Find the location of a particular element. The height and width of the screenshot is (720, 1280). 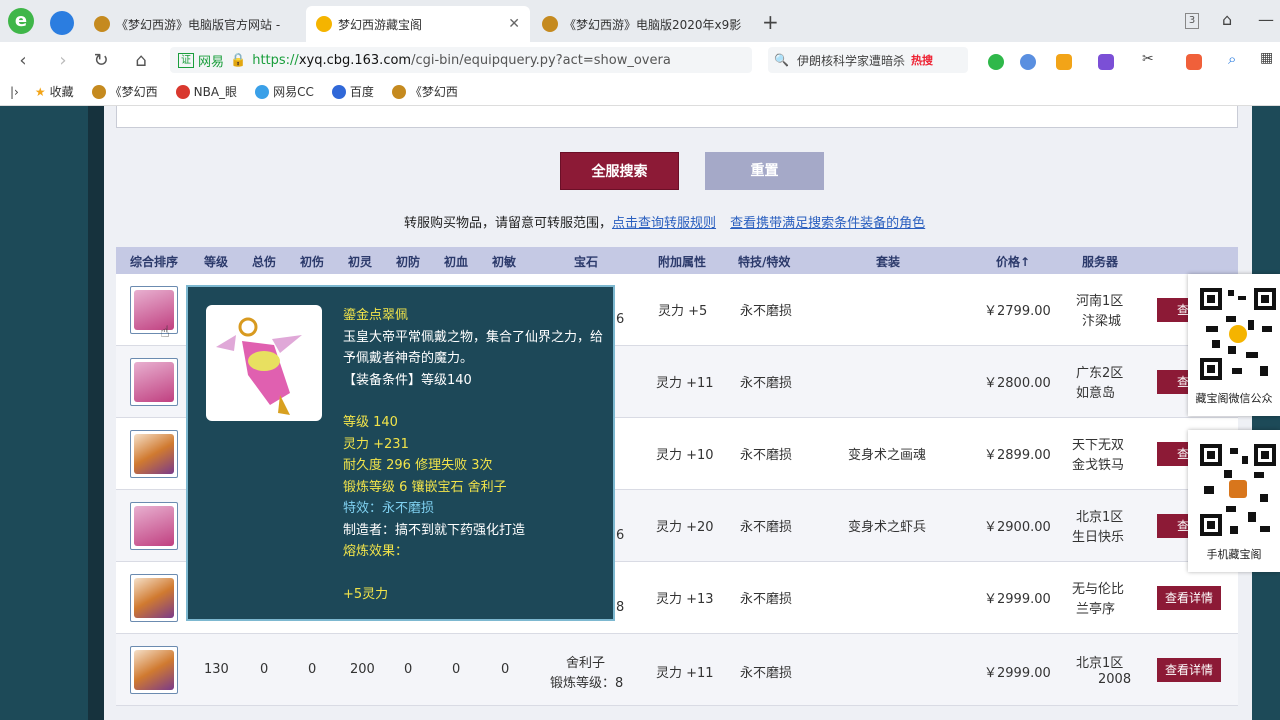

search-input: 🔍 伊朗核科学家遭暗杀 热搜 is located at coordinates (868, 60).